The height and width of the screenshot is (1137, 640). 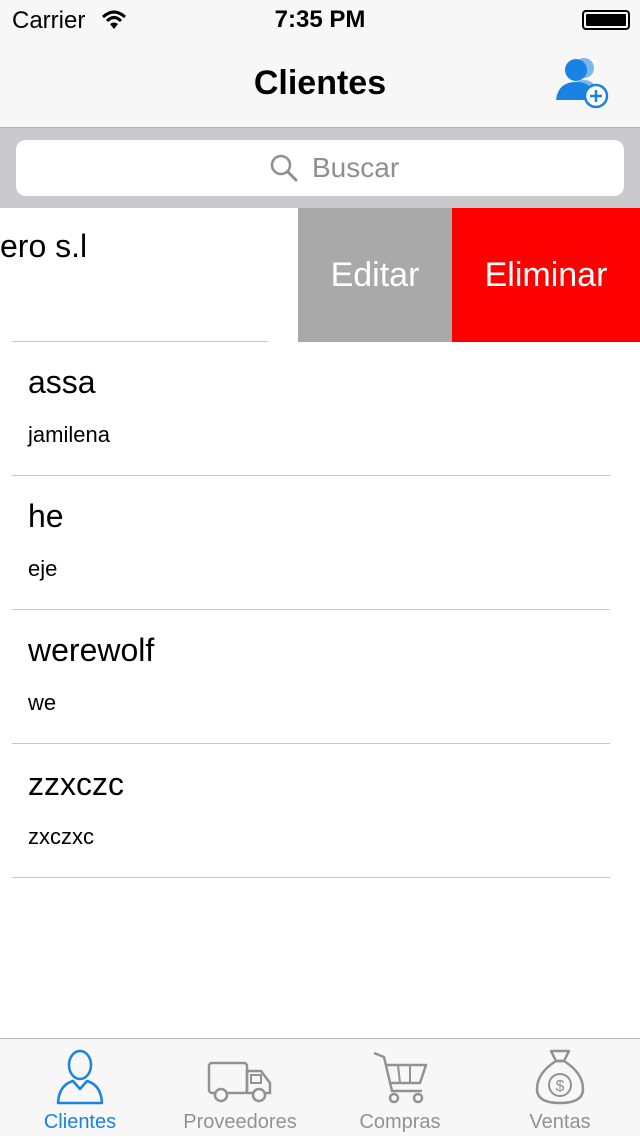 I want to click on tab-bar: Clientes Proveedores Compras $ Ventas, so click(x=320, y=1087).